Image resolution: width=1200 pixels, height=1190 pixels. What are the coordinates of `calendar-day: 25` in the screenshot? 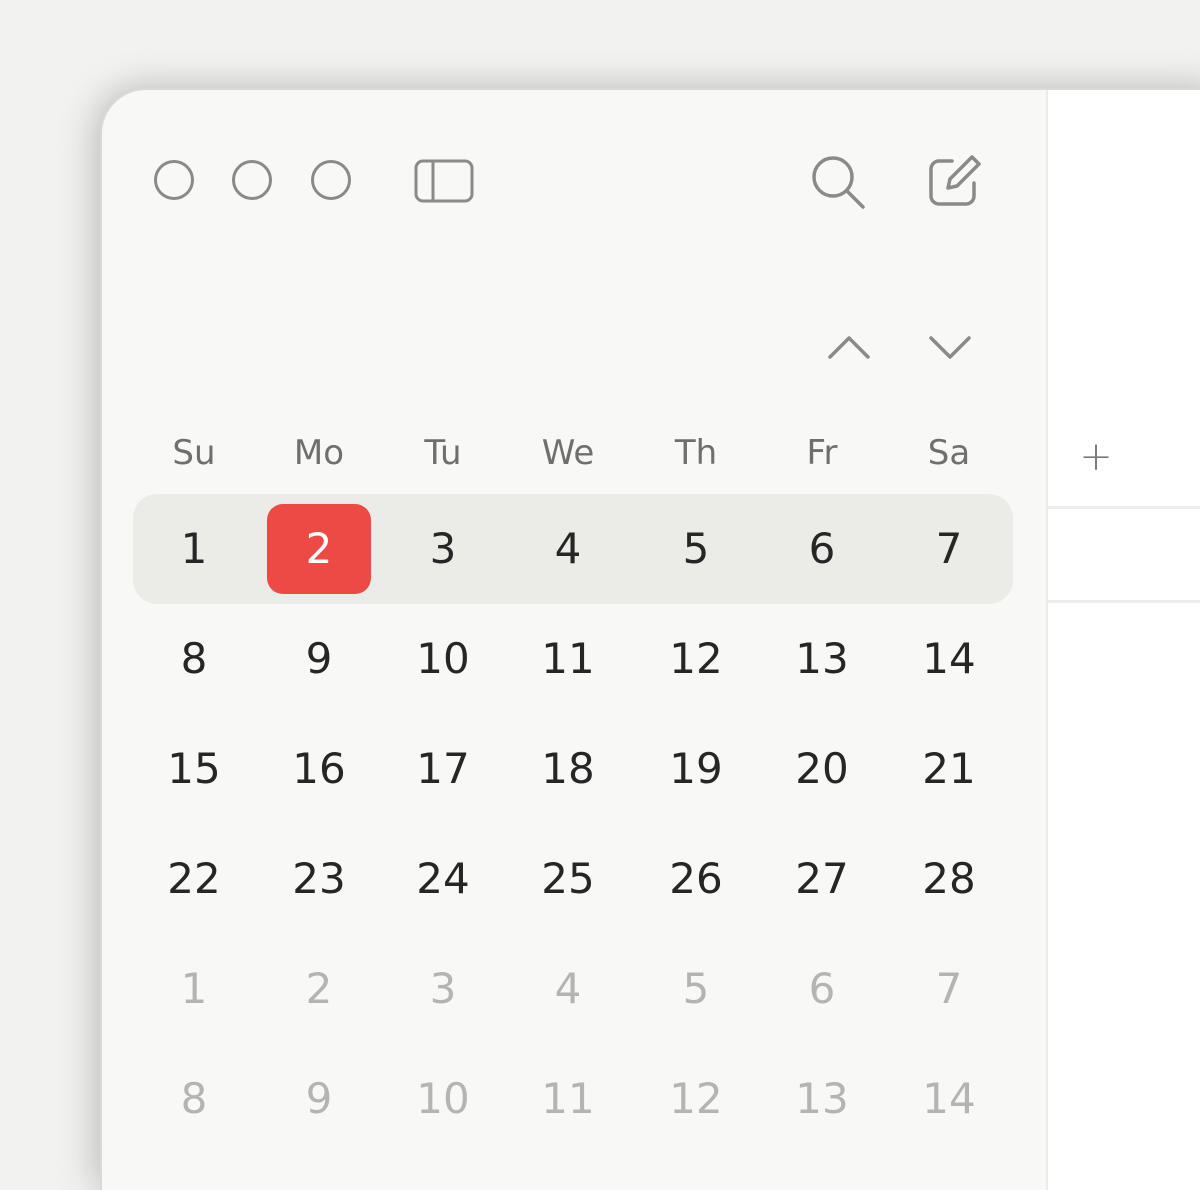 It's located at (568, 879).